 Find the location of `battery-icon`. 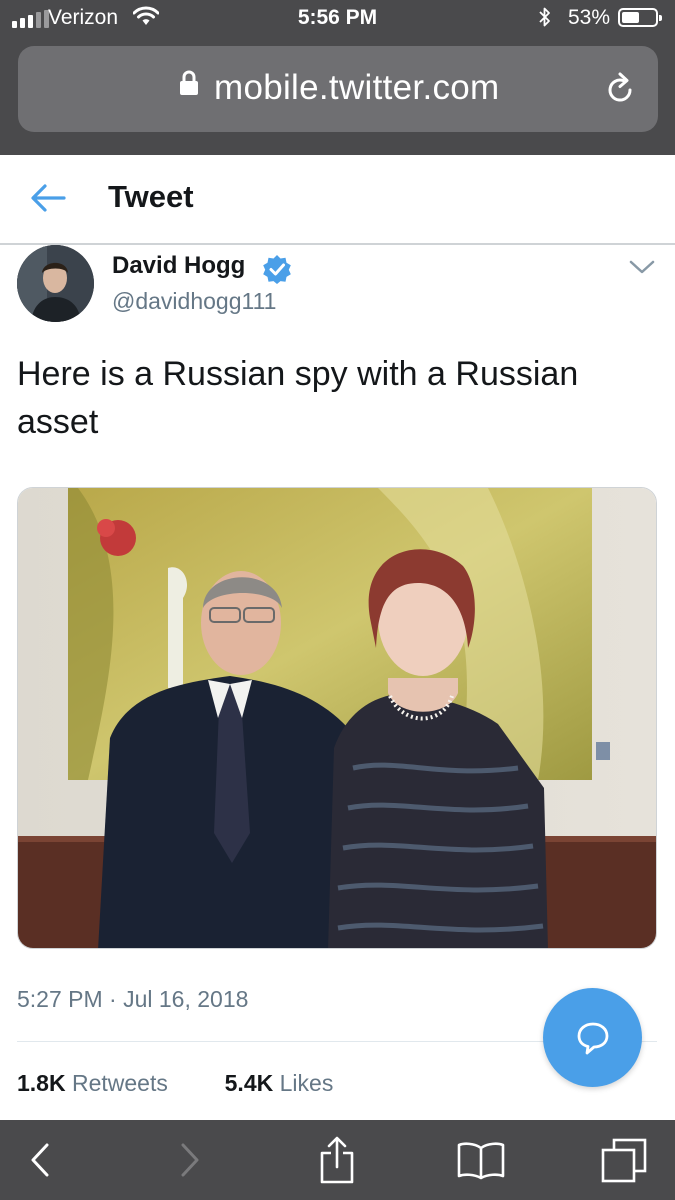

battery-icon is located at coordinates (640, 17).